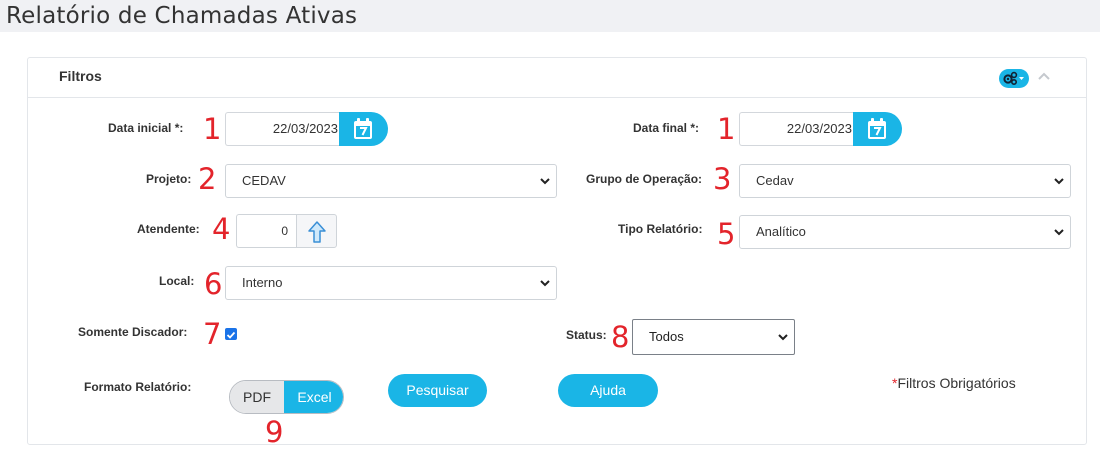 The image size is (1100, 458). I want to click on marker-1-right: 1, so click(726, 129).